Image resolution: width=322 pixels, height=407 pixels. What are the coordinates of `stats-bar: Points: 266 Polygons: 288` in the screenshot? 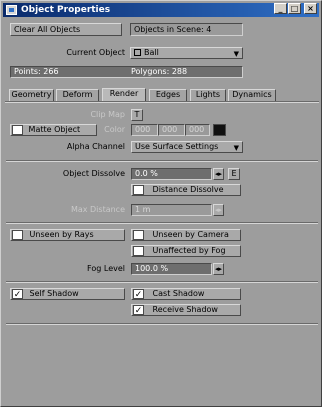 It's located at (126, 72).